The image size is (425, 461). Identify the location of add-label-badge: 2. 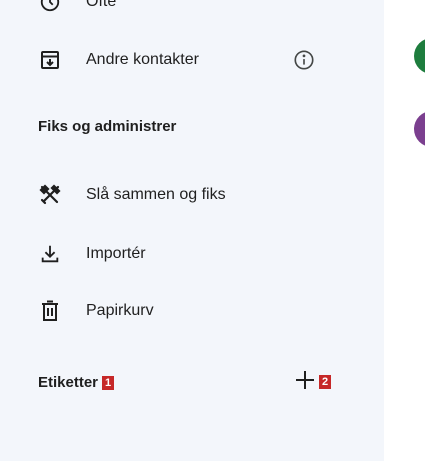
(325, 382).